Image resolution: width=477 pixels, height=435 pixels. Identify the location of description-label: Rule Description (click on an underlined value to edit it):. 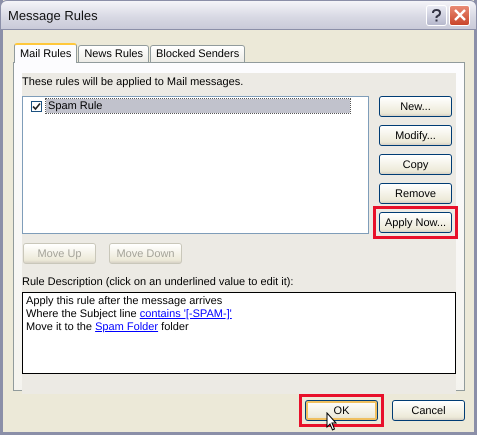
(158, 283).